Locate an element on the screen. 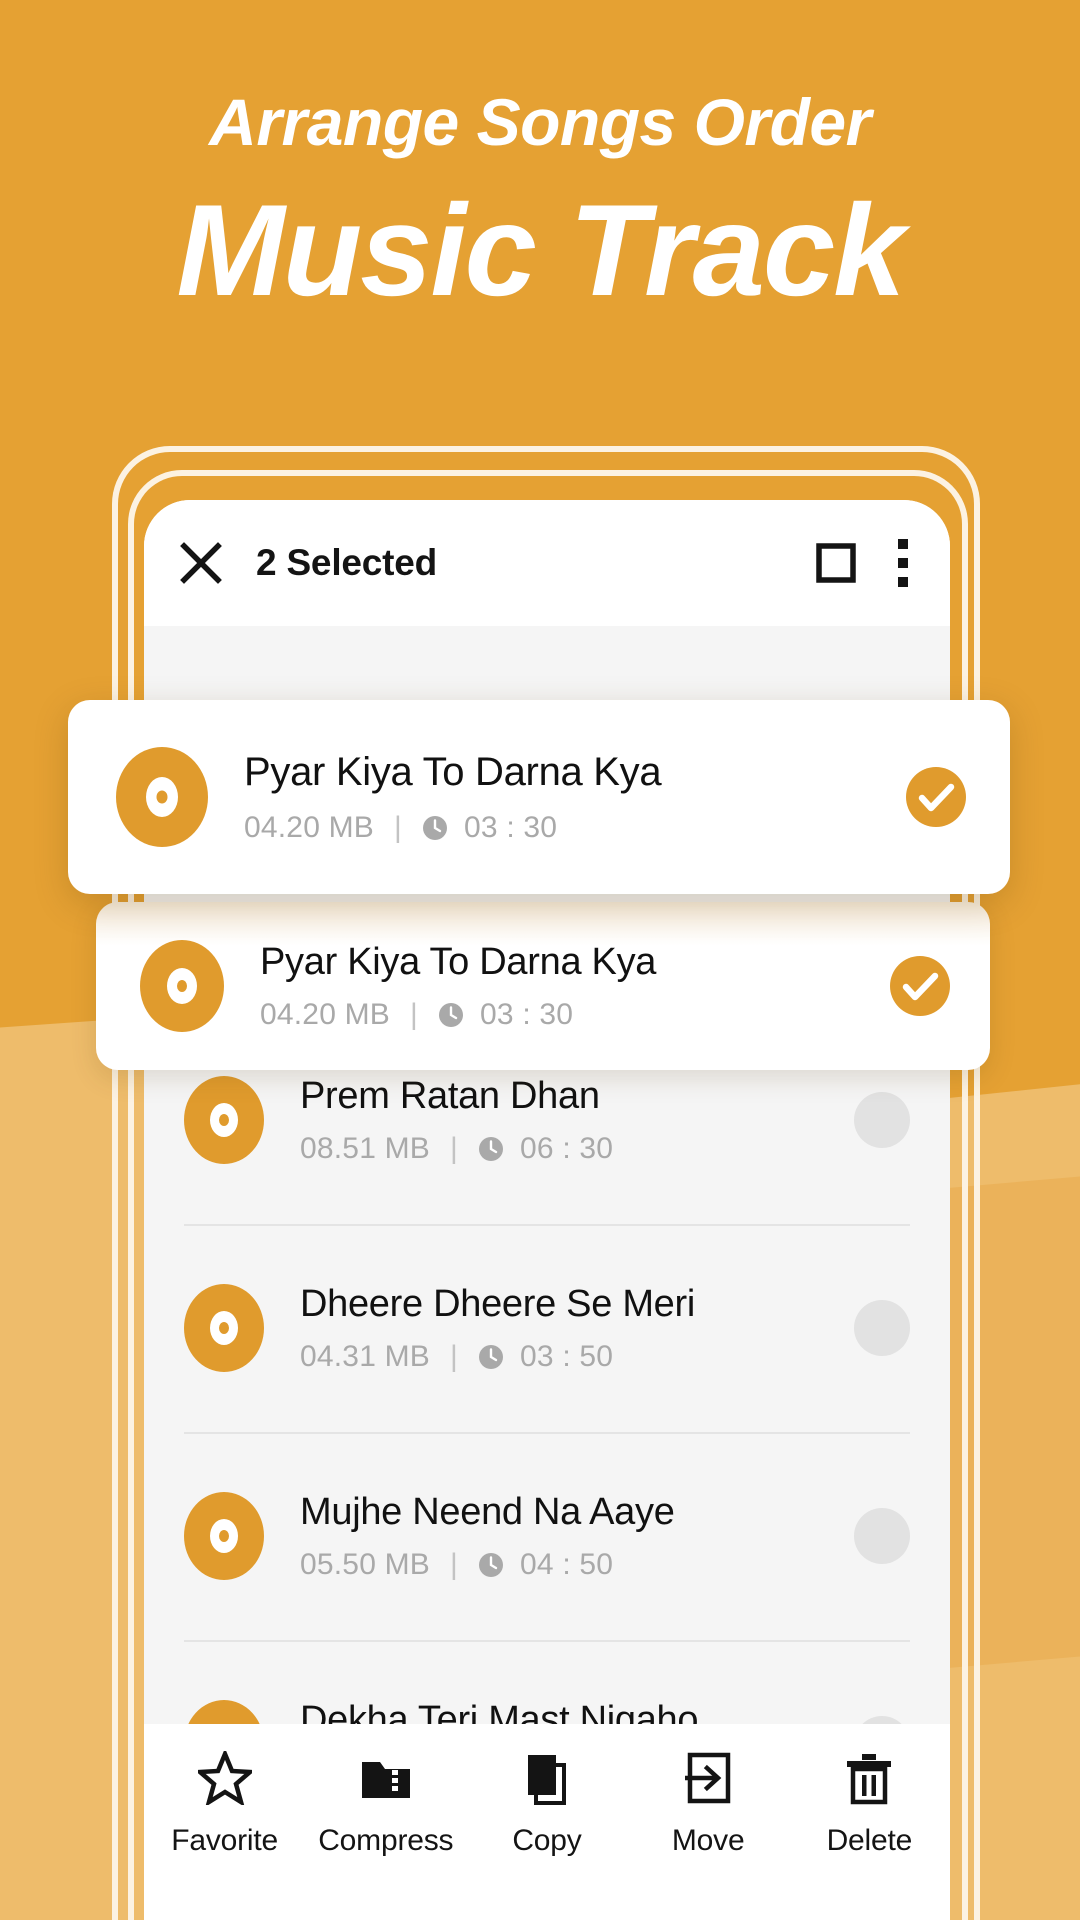 This screenshot has height=1920, width=1080. action-delete: Delete is located at coordinates (869, 1804).